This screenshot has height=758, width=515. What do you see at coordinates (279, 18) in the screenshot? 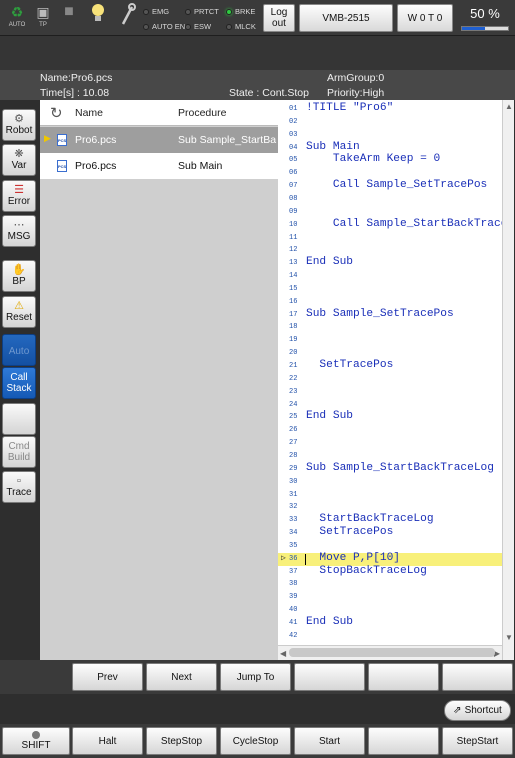
I see `logout-button: Log out` at bounding box center [279, 18].